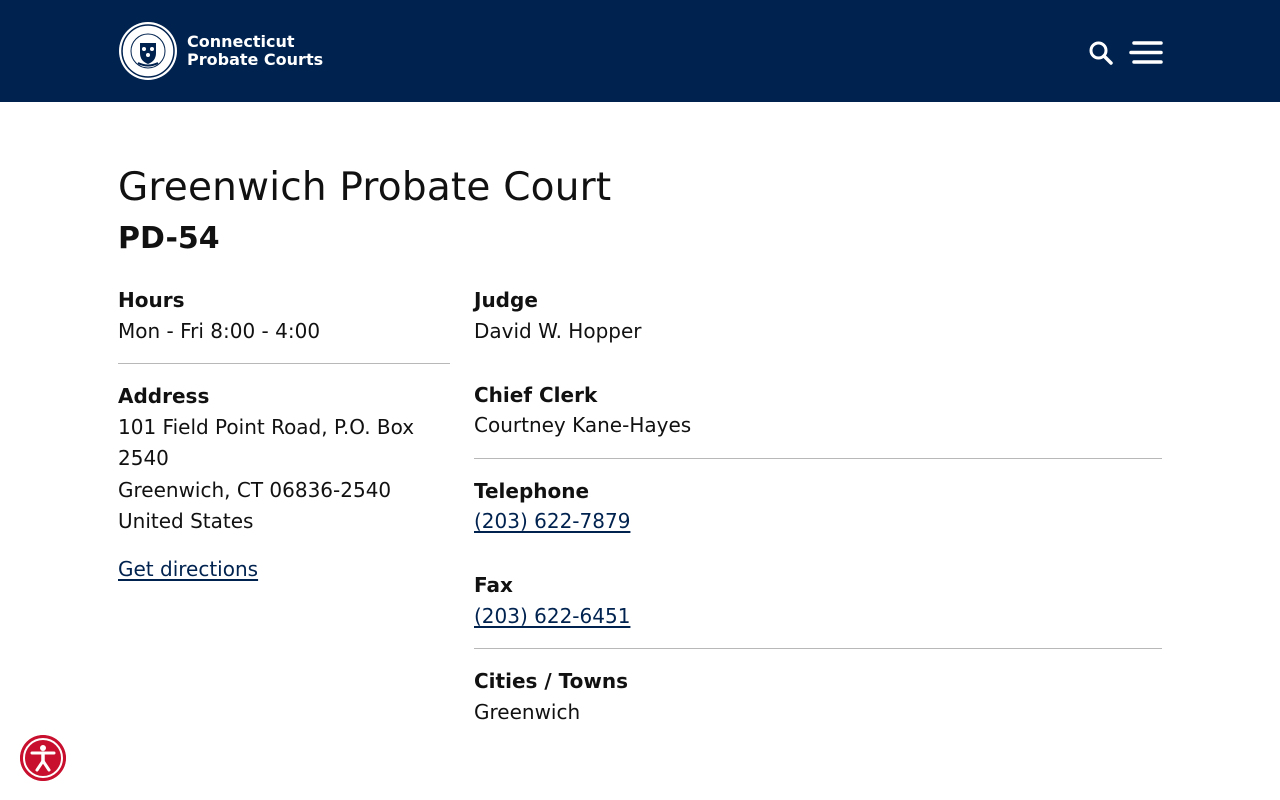 Image resolution: width=1280 pixels, height=800 pixels. Describe the element at coordinates (493, 585) in the screenshot. I see `fax-label: Fax` at that location.